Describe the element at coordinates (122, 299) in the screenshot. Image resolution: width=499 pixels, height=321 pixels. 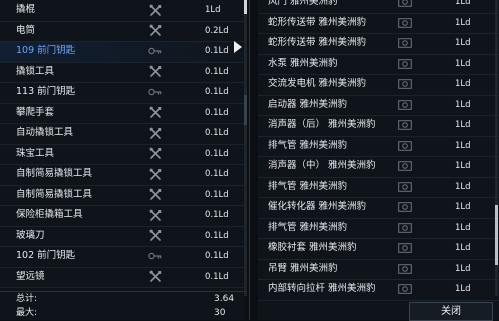
I see `total-weight-row: 总计: 3.64` at that location.